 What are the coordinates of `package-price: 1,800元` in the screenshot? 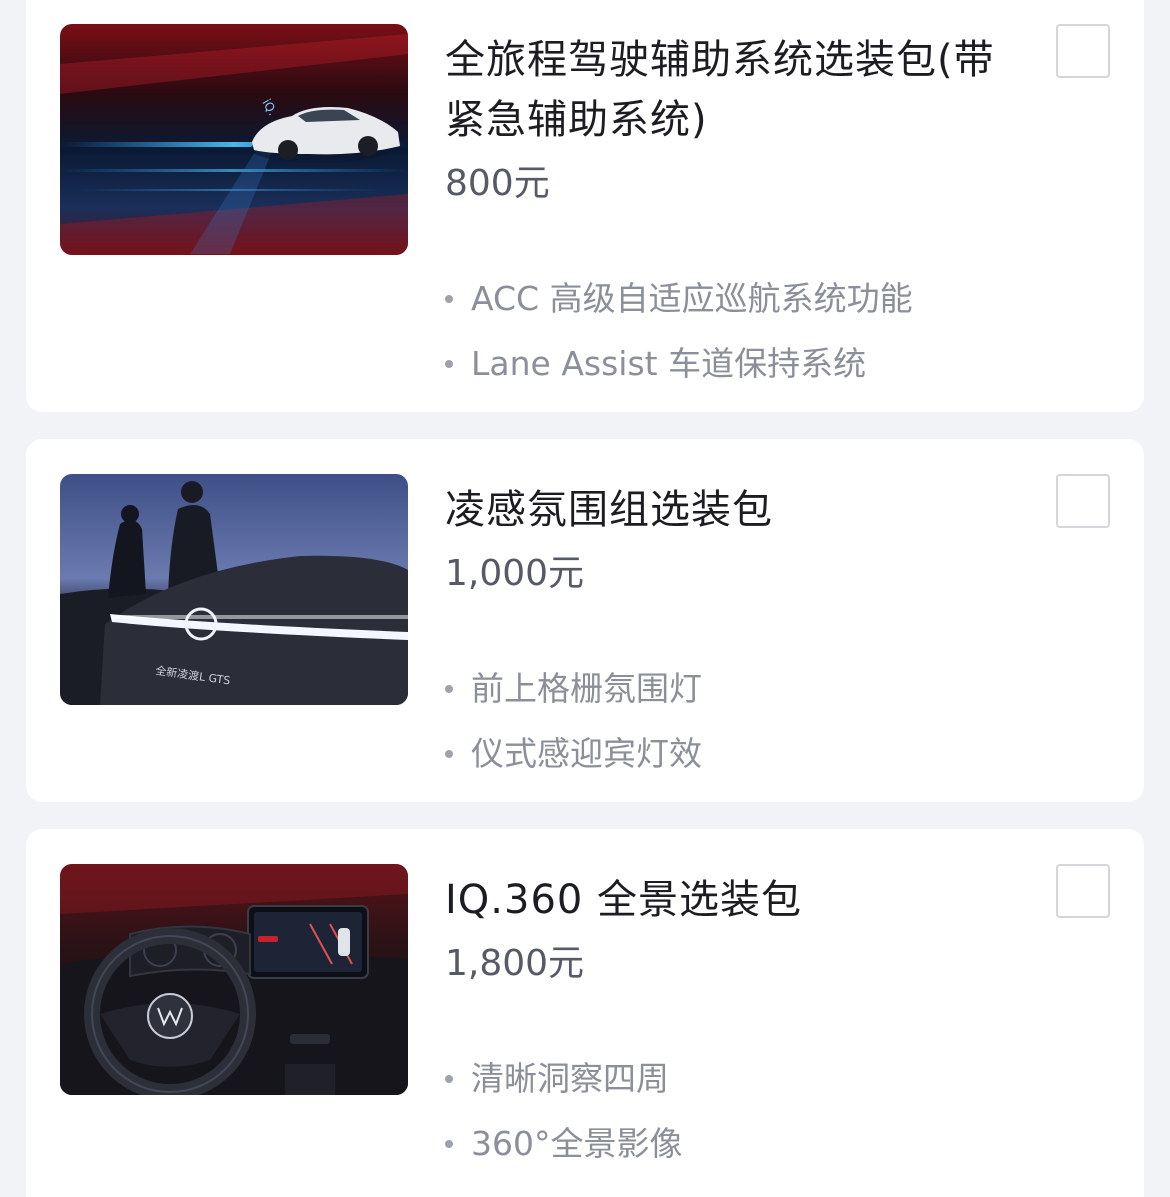 It's located at (515, 963).